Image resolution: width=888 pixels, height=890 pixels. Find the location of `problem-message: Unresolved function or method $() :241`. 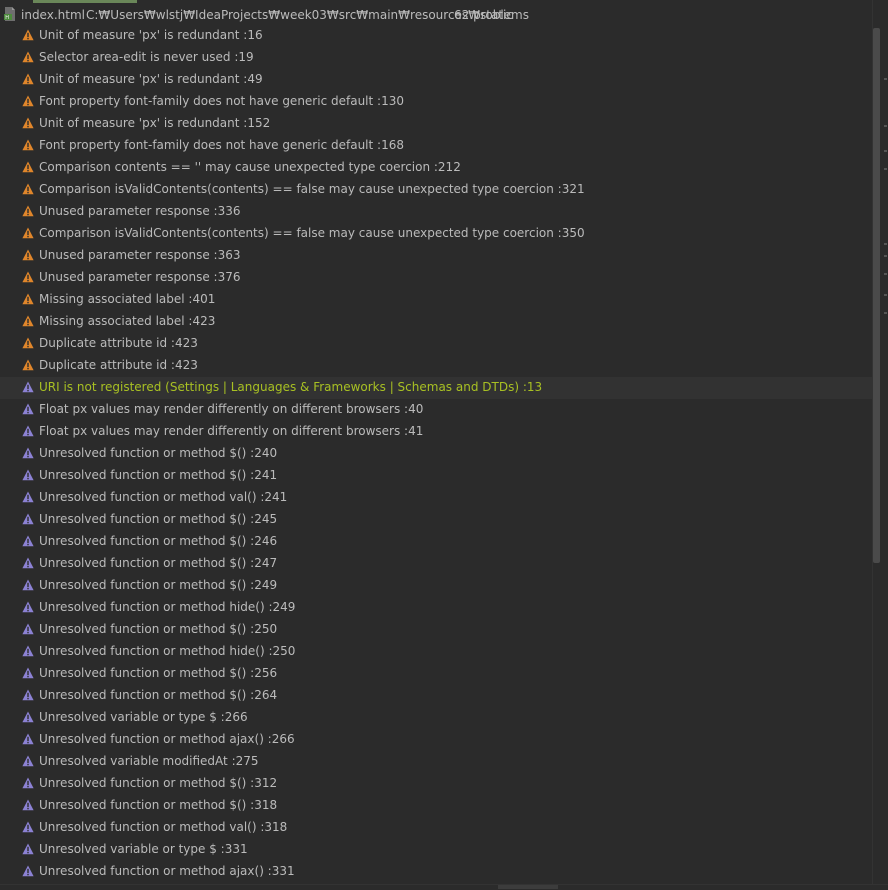

problem-message: Unresolved function or method $() :241 is located at coordinates (158, 475).